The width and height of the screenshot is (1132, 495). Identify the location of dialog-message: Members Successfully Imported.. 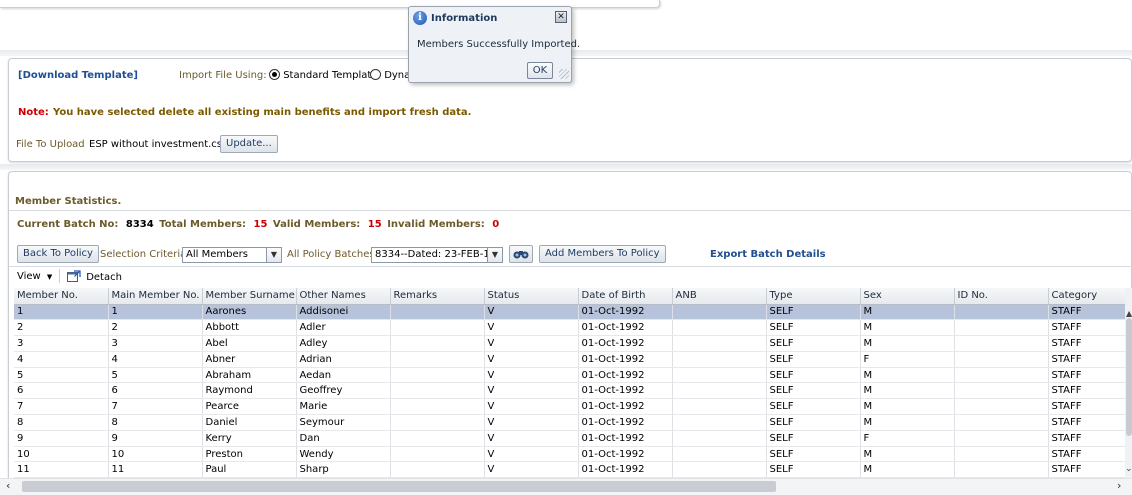
(499, 44).